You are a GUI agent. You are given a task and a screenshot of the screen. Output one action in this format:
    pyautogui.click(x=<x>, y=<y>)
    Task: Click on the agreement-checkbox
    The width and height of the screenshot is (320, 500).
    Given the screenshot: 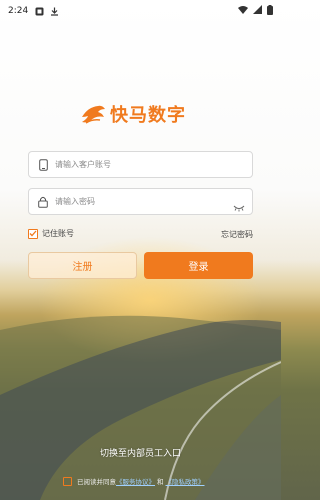 What is the action you would take?
    pyautogui.click(x=67, y=481)
    